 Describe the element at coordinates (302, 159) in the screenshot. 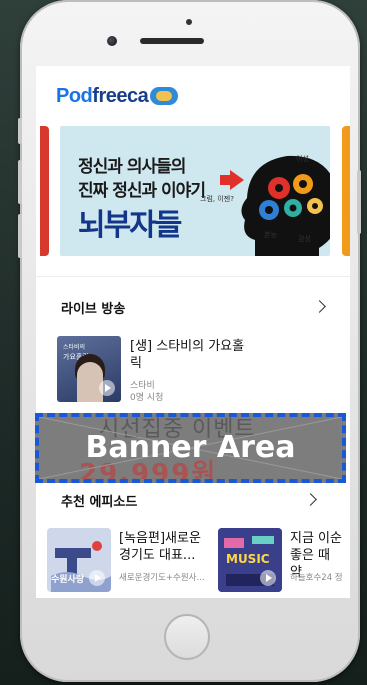

I see `hero-scribble-reason: 이성` at that location.